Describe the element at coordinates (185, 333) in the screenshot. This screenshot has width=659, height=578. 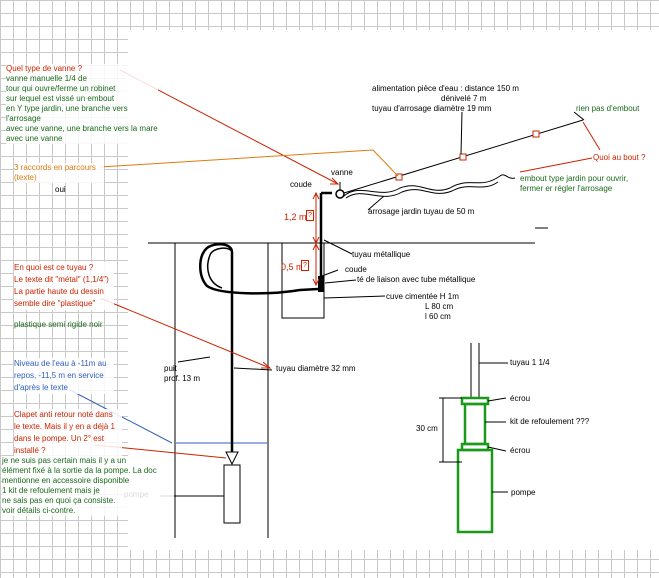
I see `arrow-pipe-question` at that location.